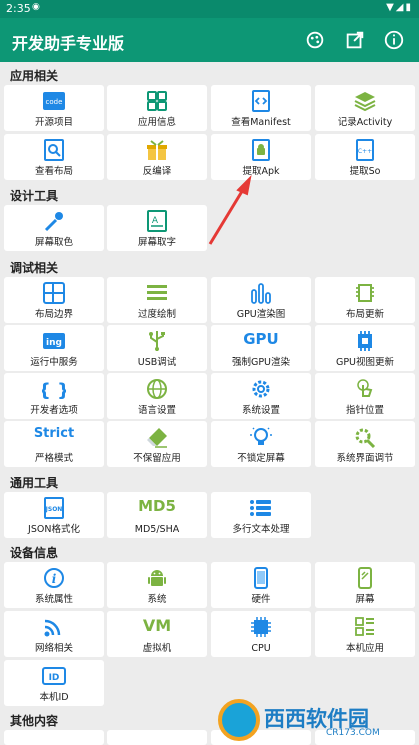 The width and height of the screenshot is (419, 745). I want to click on tile-screen: 屏幕, so click(365, 585).